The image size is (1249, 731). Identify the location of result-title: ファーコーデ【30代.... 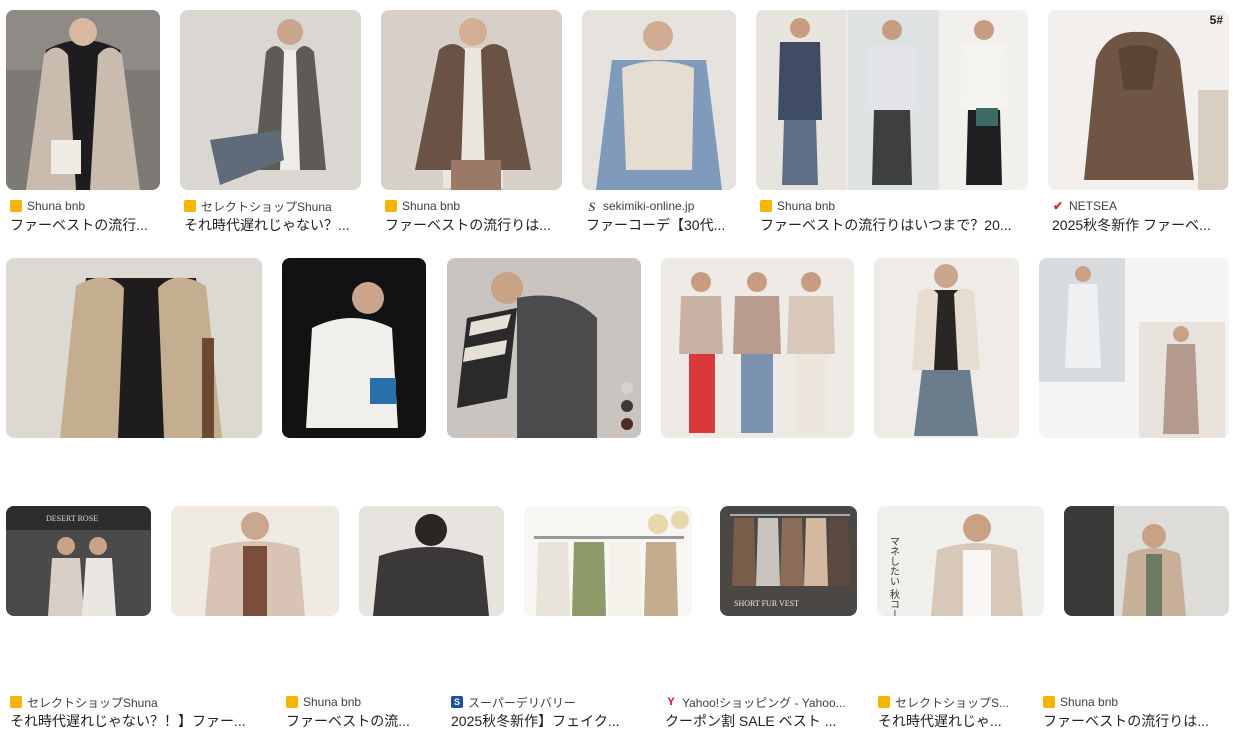
(660, 225).